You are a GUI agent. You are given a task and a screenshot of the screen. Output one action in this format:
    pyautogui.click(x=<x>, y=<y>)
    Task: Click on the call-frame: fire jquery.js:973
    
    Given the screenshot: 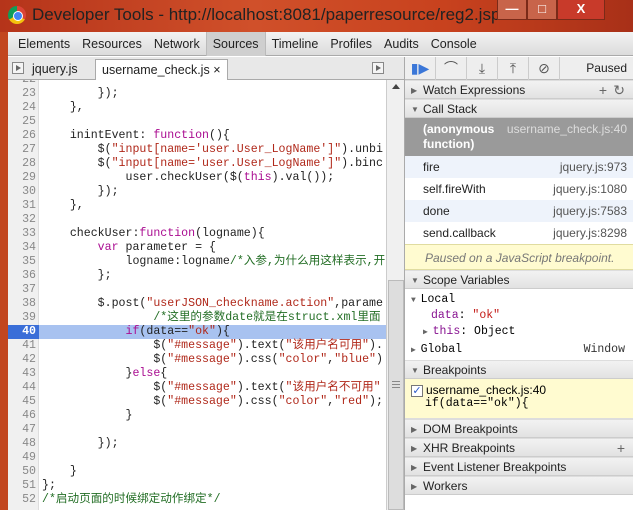 What is the action you would take?
    pyautogui.click(x=519, y=167)
    